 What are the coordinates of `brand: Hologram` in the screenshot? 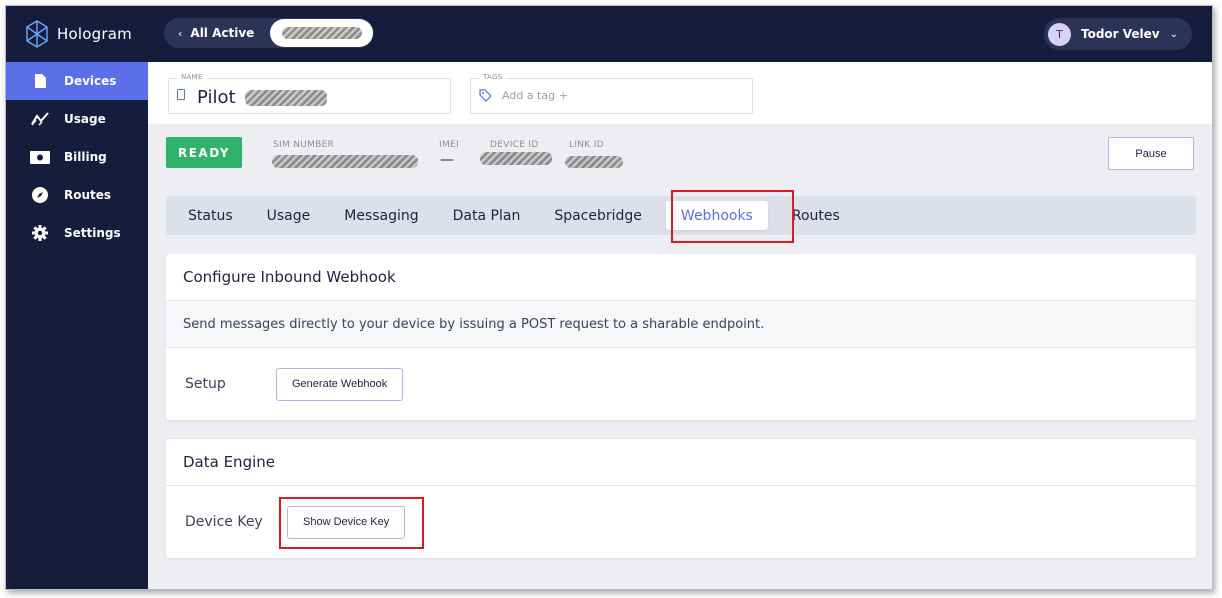 It's located at (77, 34).